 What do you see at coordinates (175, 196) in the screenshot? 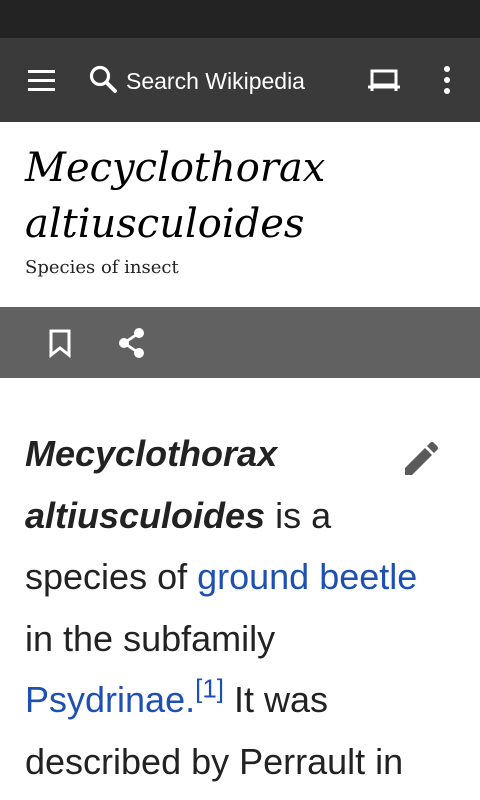
I see `page-title: Mecyclothorax altiusculoides` at bounding box center [175, 196].